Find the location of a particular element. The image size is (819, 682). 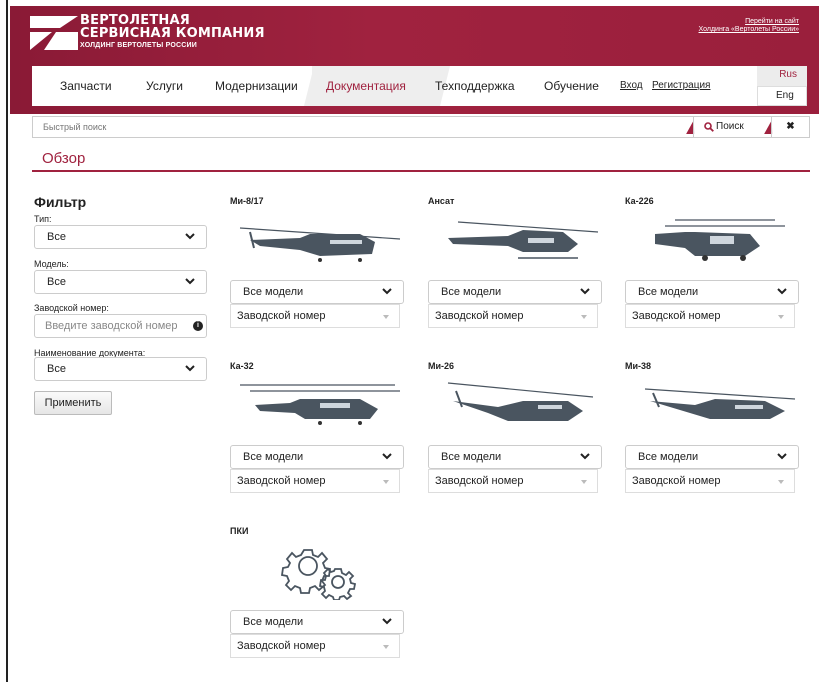

card-title: Ми-8/17 is located at coordinates (247, 201).